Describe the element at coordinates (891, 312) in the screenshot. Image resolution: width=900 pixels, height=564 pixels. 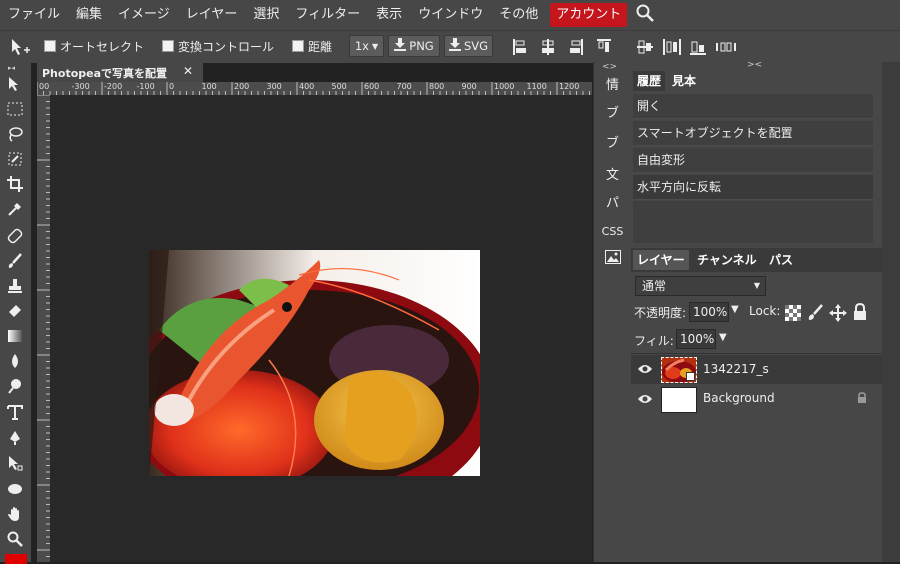
I see `panel-scrollbar` at that location.